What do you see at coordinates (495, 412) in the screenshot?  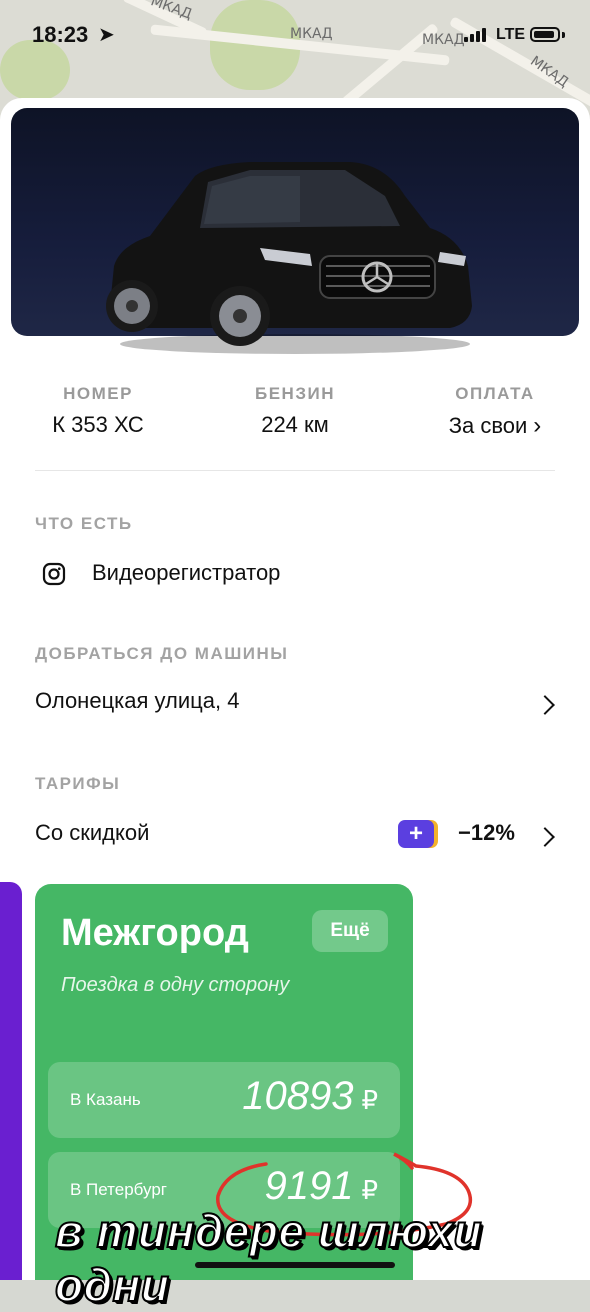 I see `stat-payment: ОПЛАТА За свои ›` at bounding box center [495, 412].